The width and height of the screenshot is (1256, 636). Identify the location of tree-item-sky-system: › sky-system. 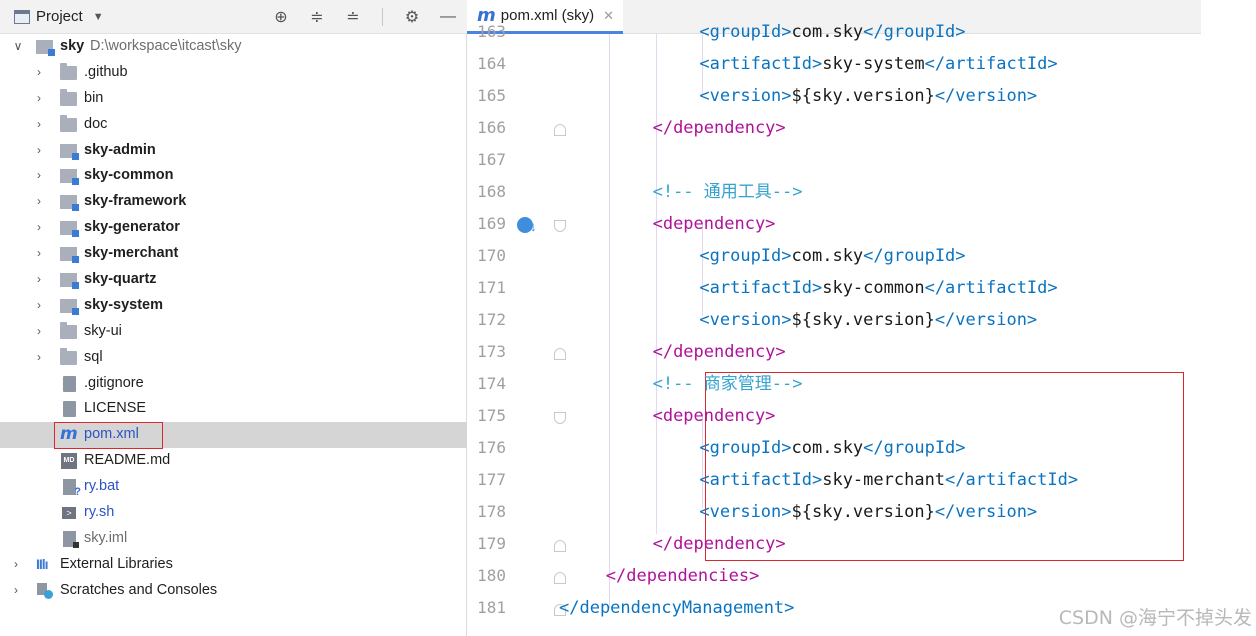
(233, 306).